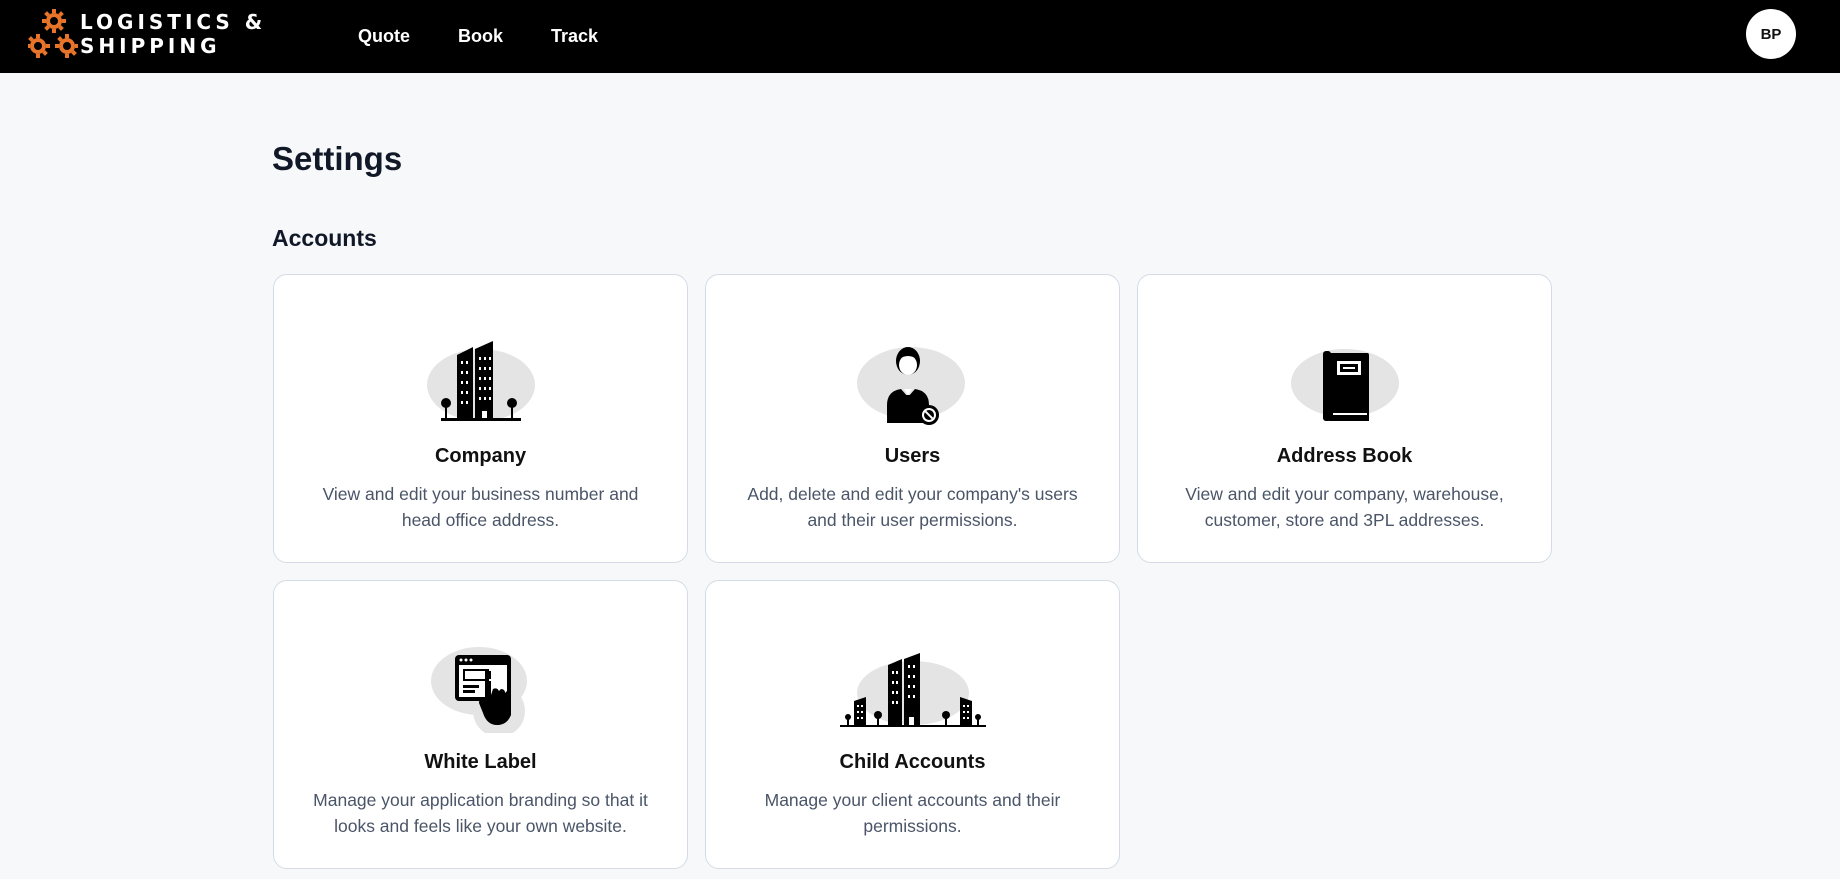  Describe the element at coordinates (912, 456) in the screenshot. I see `card-title: Users` at that location.